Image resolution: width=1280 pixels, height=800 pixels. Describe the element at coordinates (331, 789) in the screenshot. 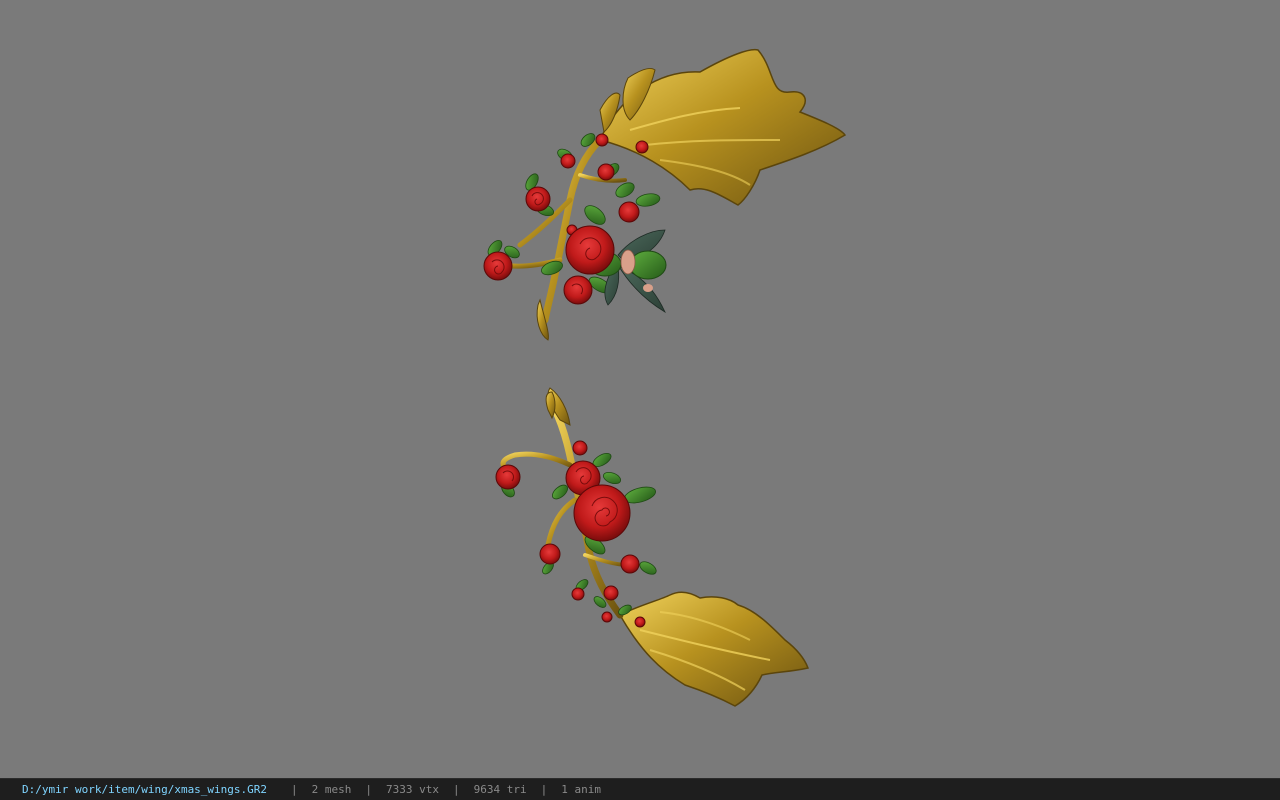

I see `mesh-count-label: 2 mesh` at that location.